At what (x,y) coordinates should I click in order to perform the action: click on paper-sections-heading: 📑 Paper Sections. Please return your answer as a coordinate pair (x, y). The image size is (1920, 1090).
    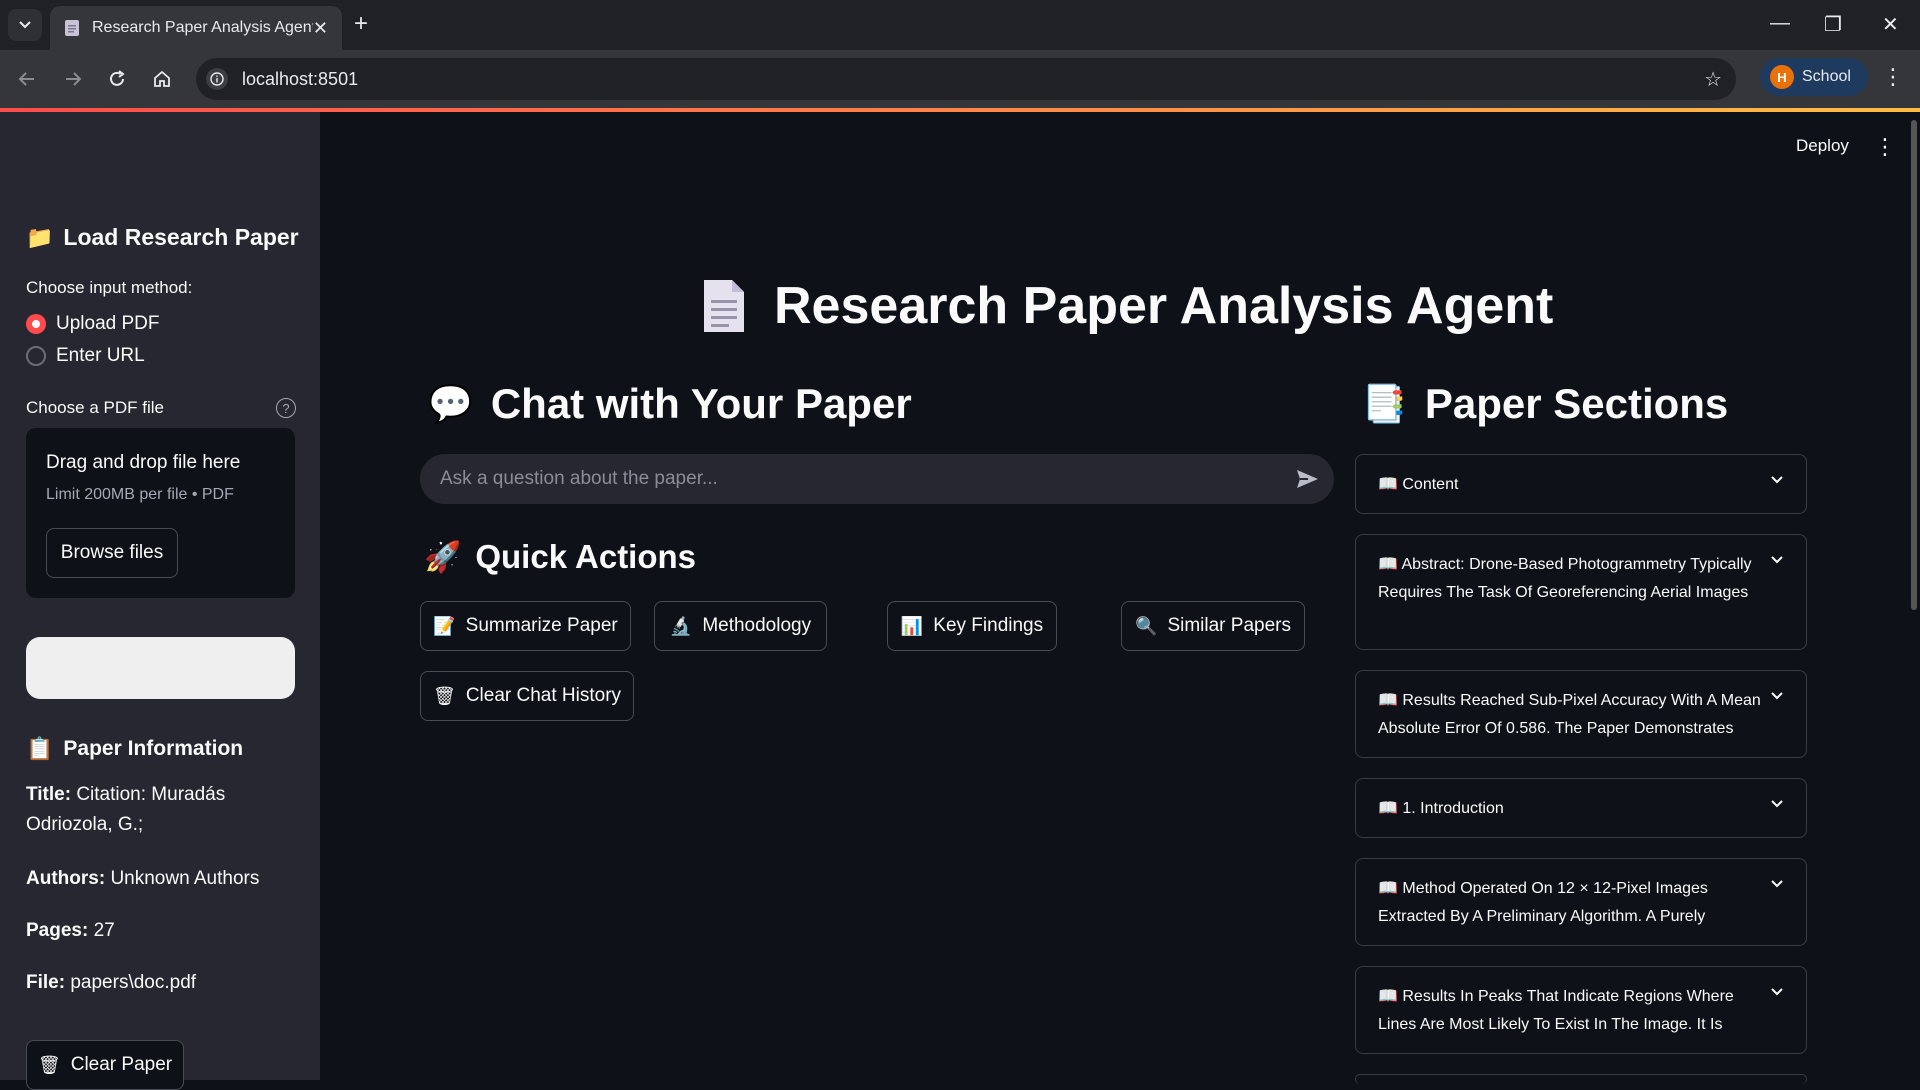
    Looking at the image, I should click on (1545, 404).